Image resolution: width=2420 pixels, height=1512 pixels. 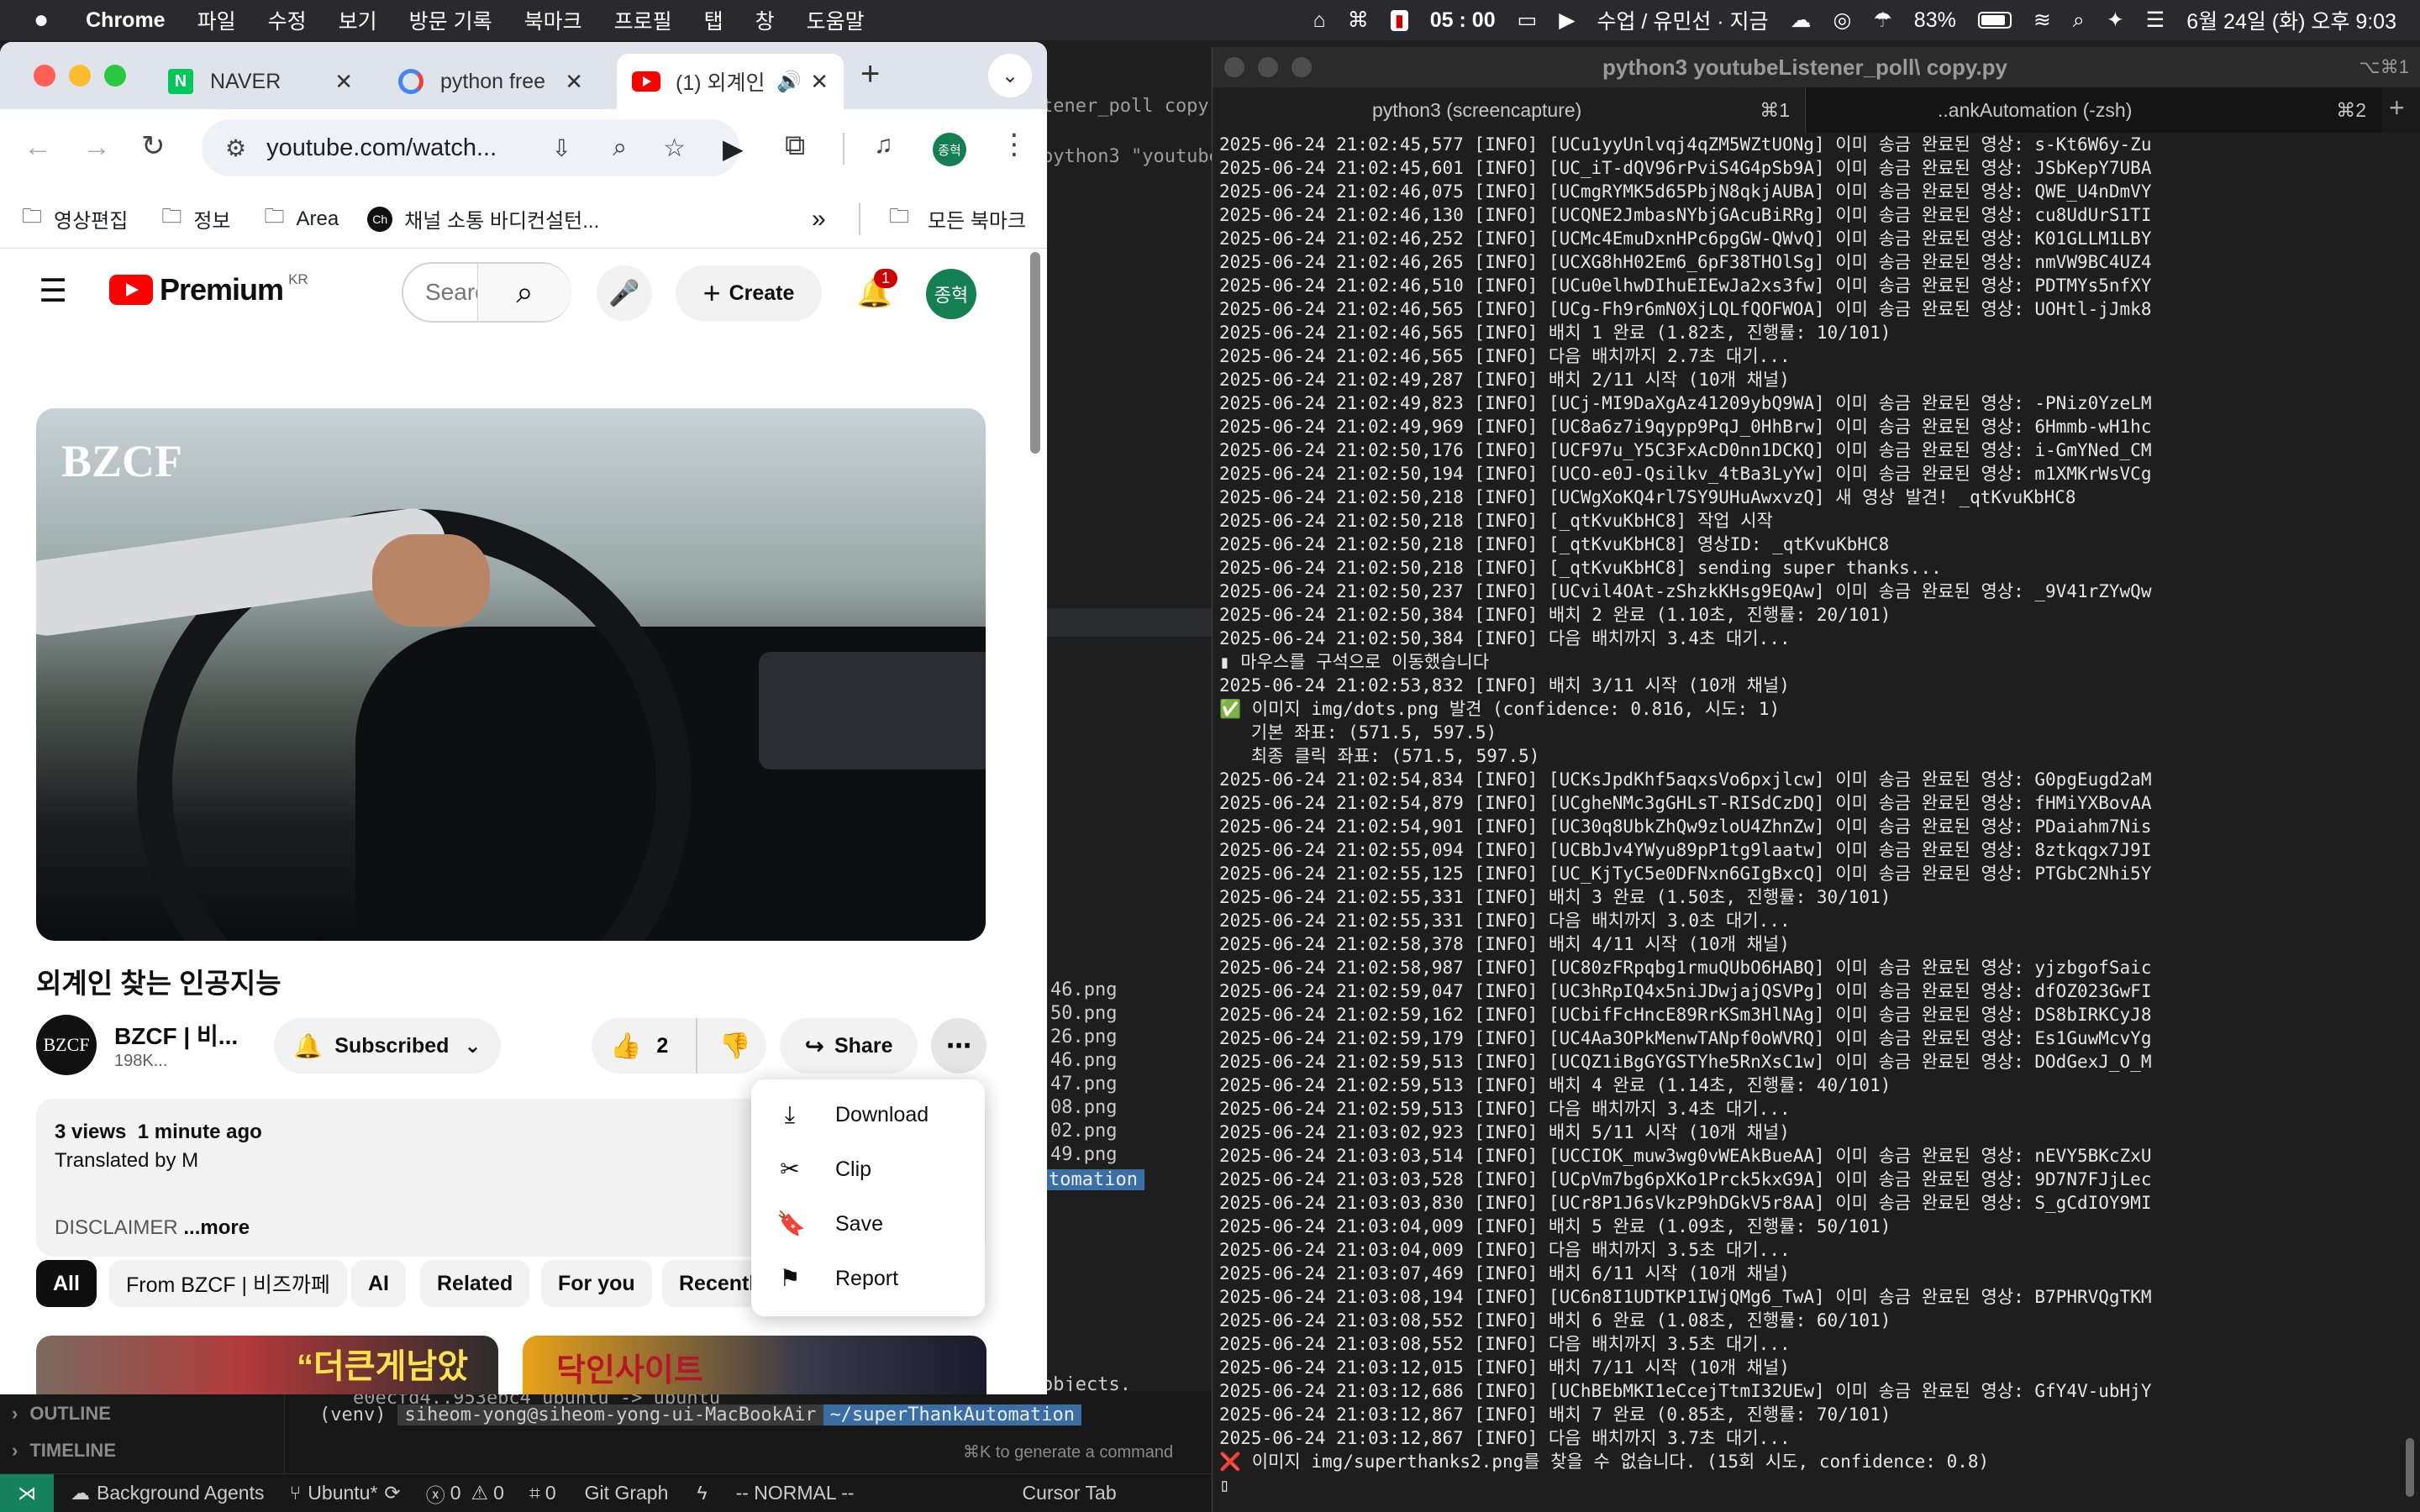 What do you see at coordinates (723, 1046) in the screenshot?
I see `dislike-button: 👎` at bounding box center [723, 1046].